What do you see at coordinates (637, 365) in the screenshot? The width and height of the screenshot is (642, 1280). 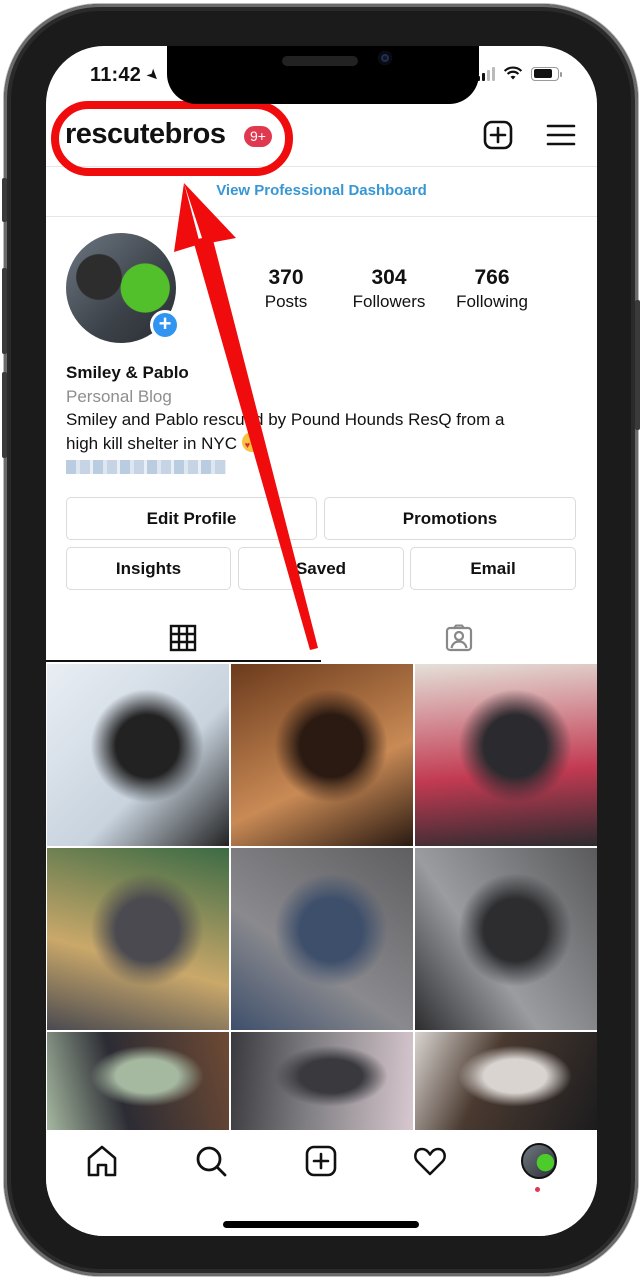 I see `power-button` at bounding box center [637, 365].